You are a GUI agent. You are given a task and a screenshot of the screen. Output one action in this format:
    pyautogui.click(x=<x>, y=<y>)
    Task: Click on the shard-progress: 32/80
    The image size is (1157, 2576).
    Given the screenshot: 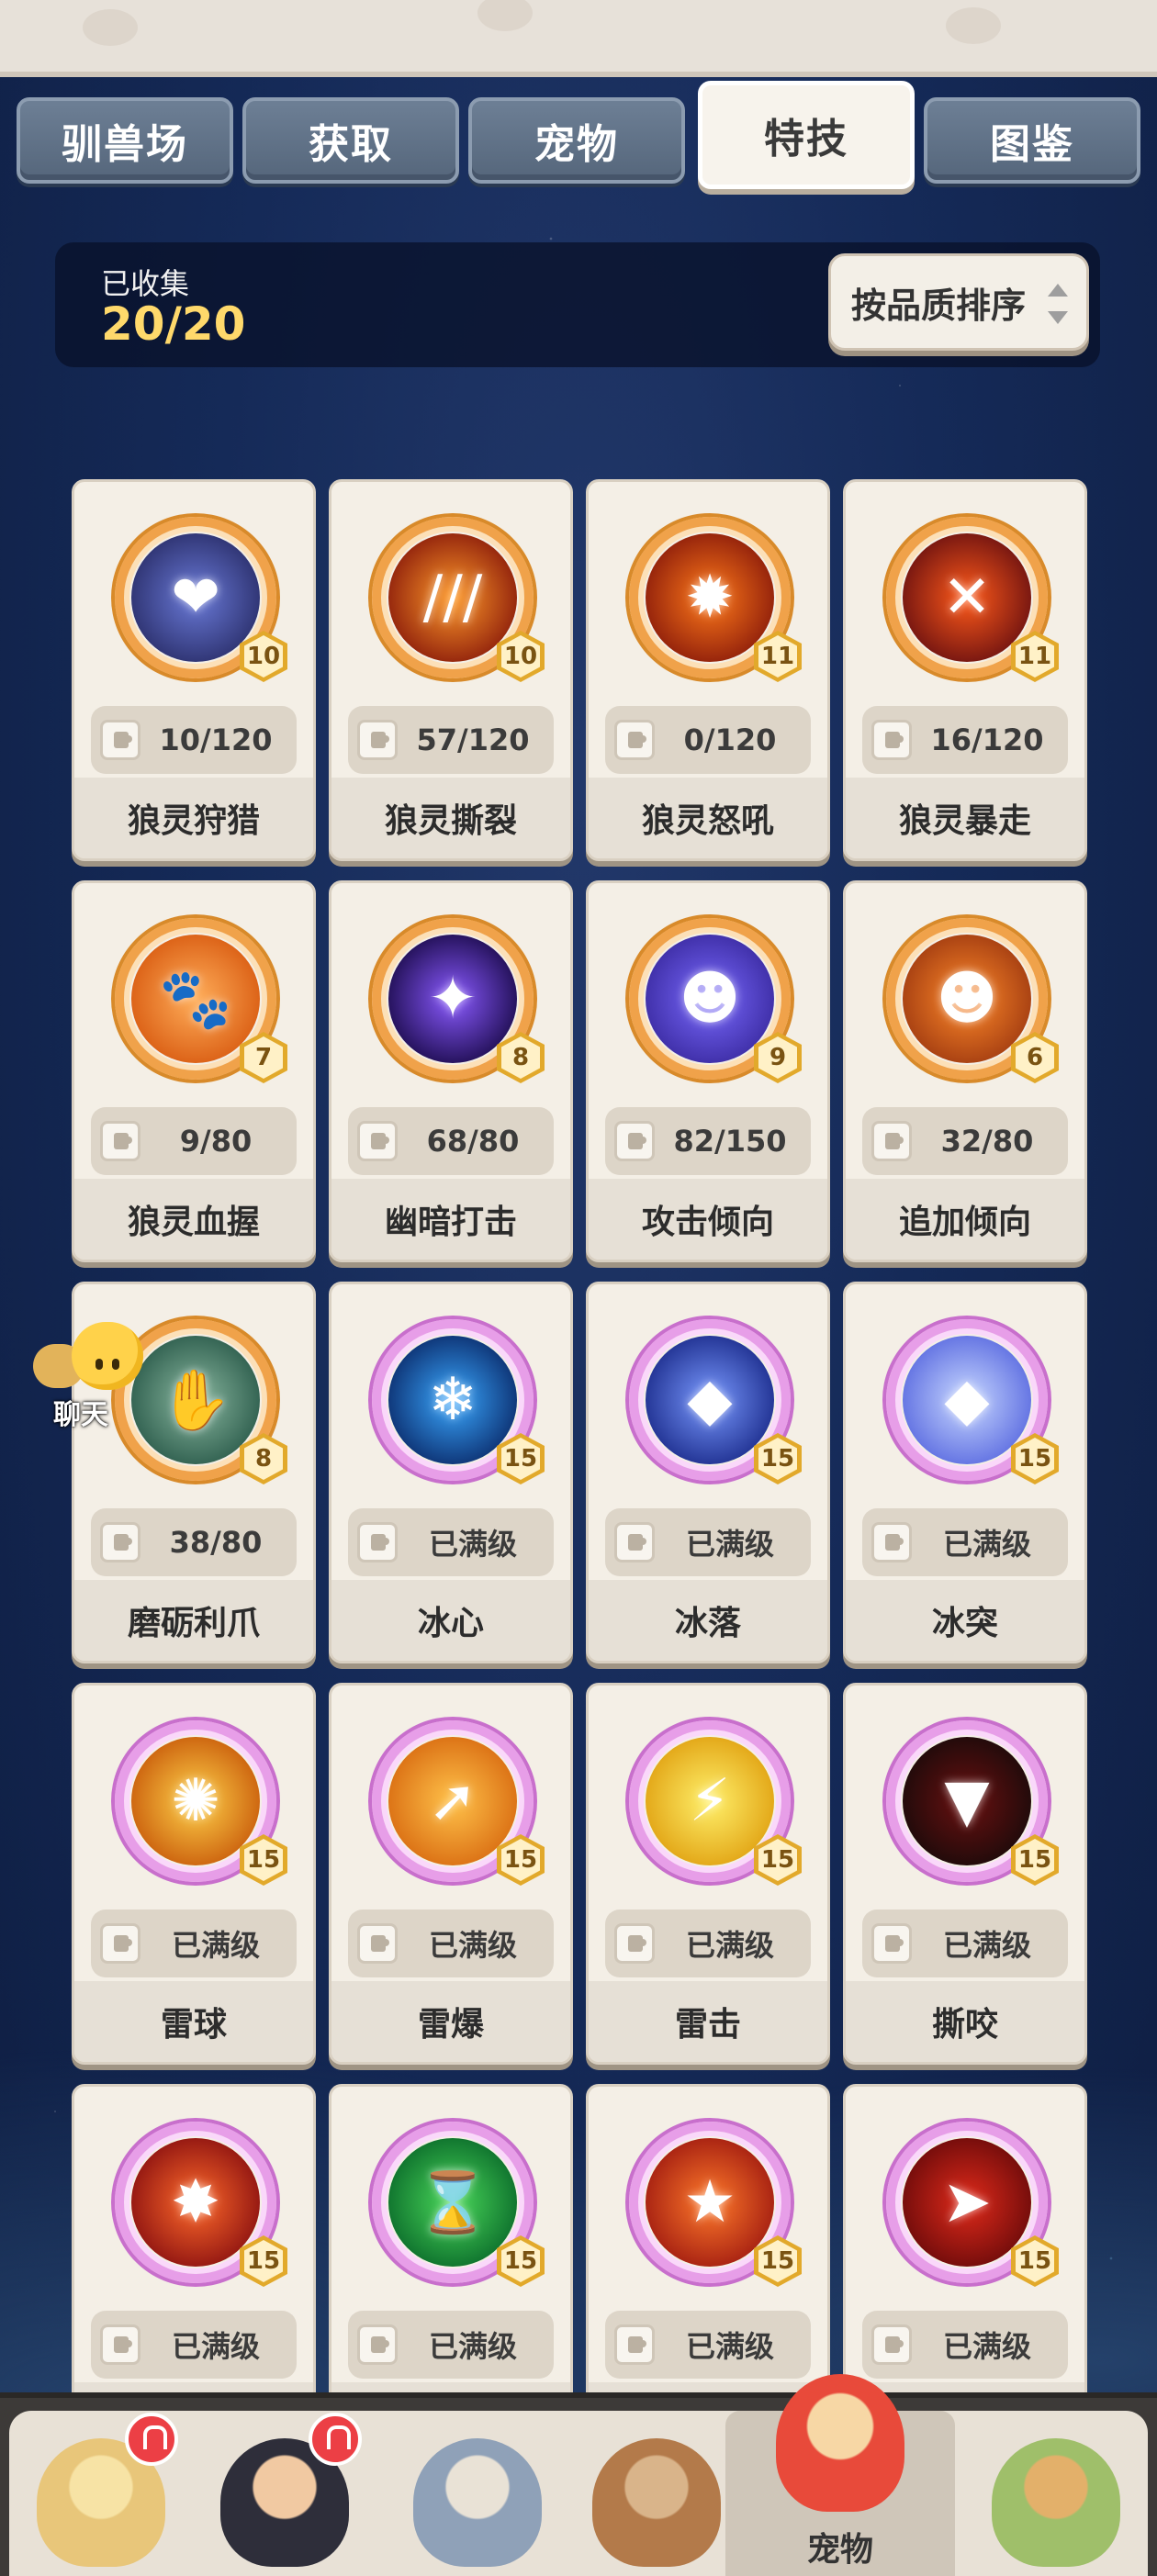 What is the action you would take?
    pyautogui.click(x=965, y=1141)
    